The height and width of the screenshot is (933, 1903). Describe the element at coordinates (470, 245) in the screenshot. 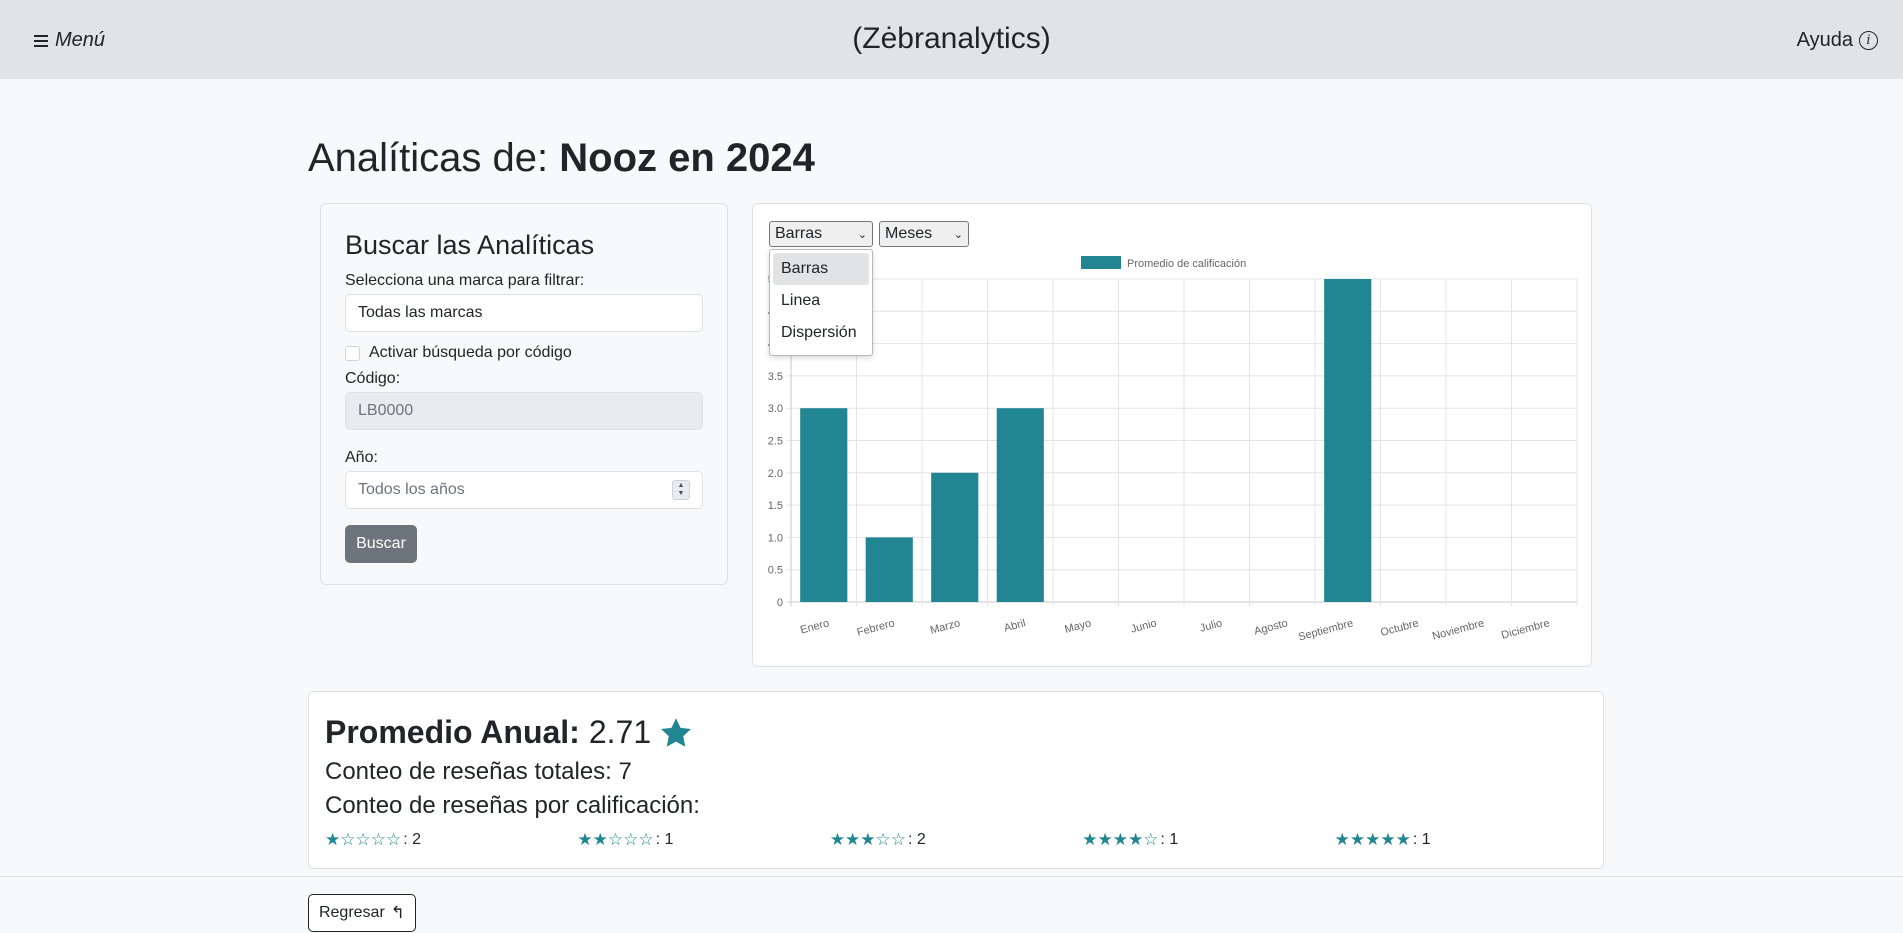

I see `search-heading: Buscar las Analíticas` at that location.